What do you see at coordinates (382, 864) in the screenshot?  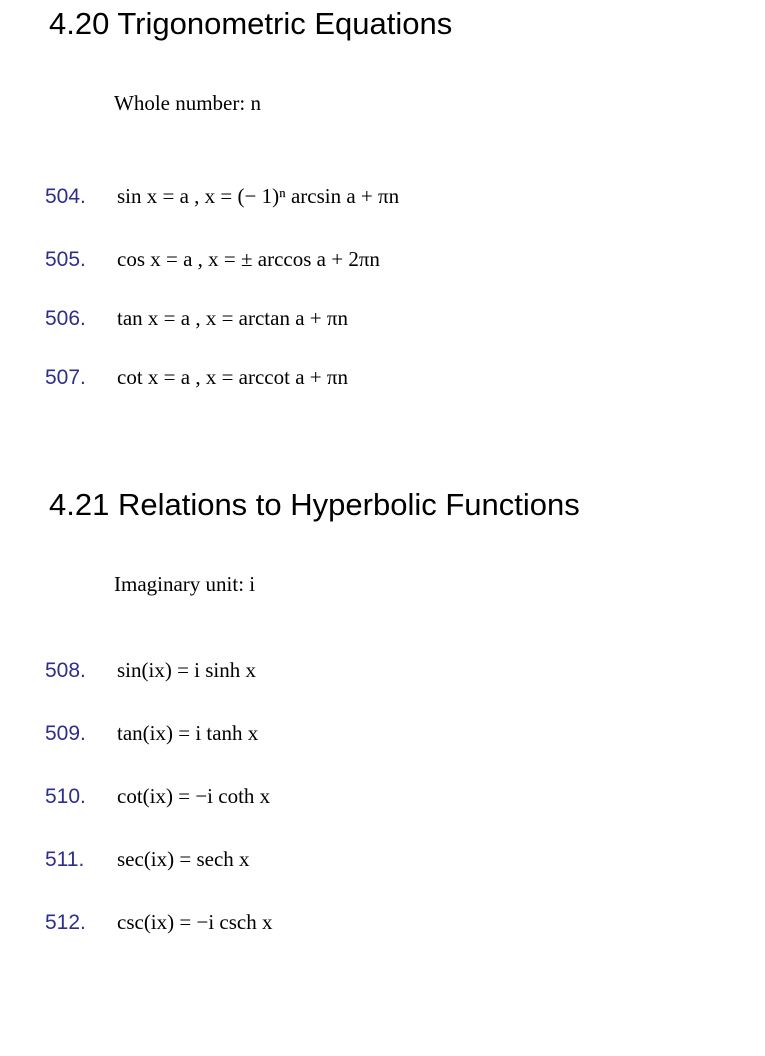 I see `formula-row: 511. sec(ix) = sech x` at bounding box center [382, 864].